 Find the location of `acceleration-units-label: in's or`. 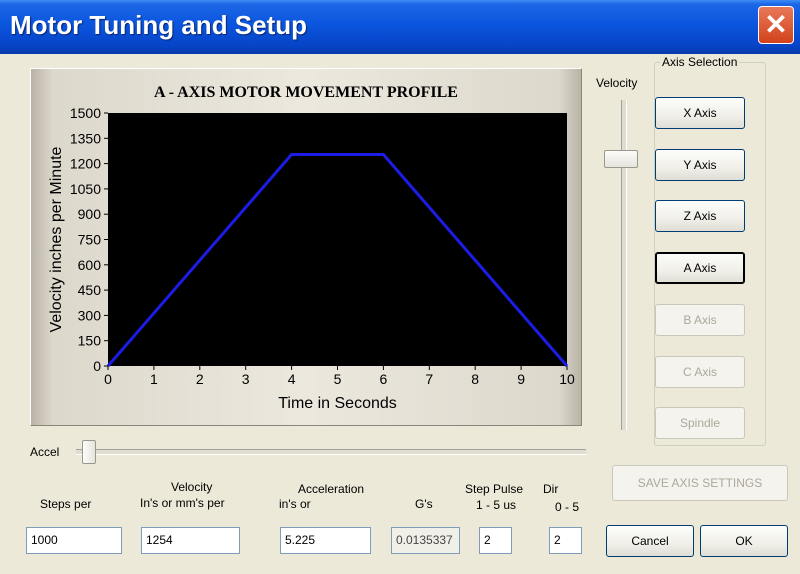

acceleration-units-label: in's or is located at coordinates (295, 504).